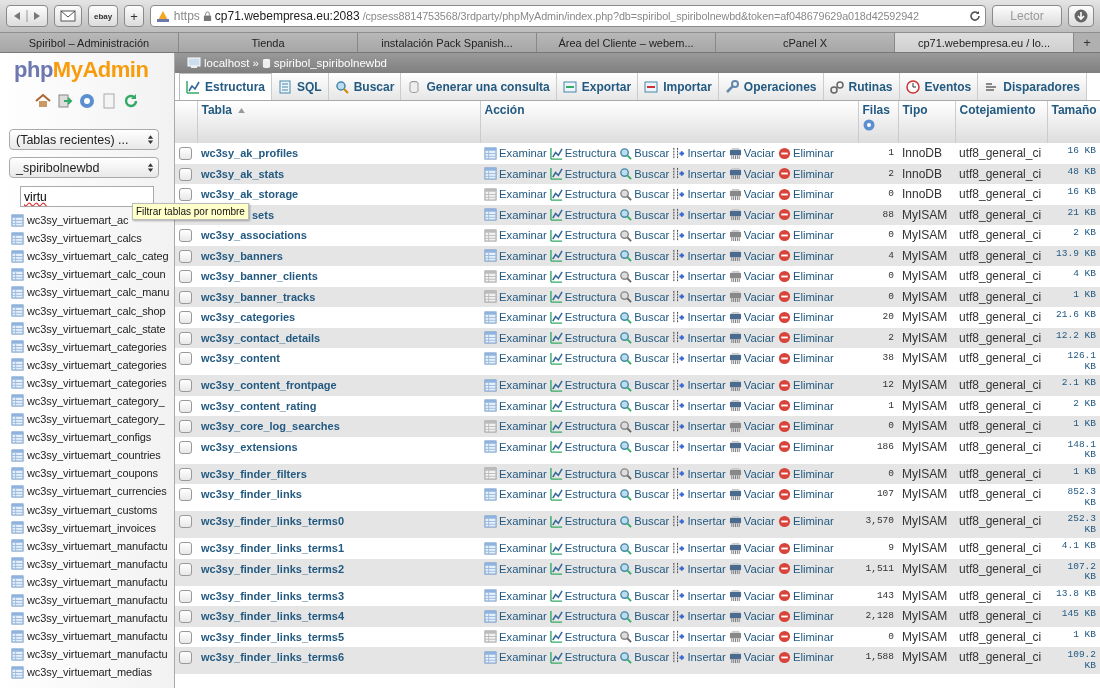 This screenshot has height=688, width=1100. Describe the element at coordinates (92, 509) in the screenshot. I see `sidebar-item: wc3sy_virtuemart_customs` at that location.